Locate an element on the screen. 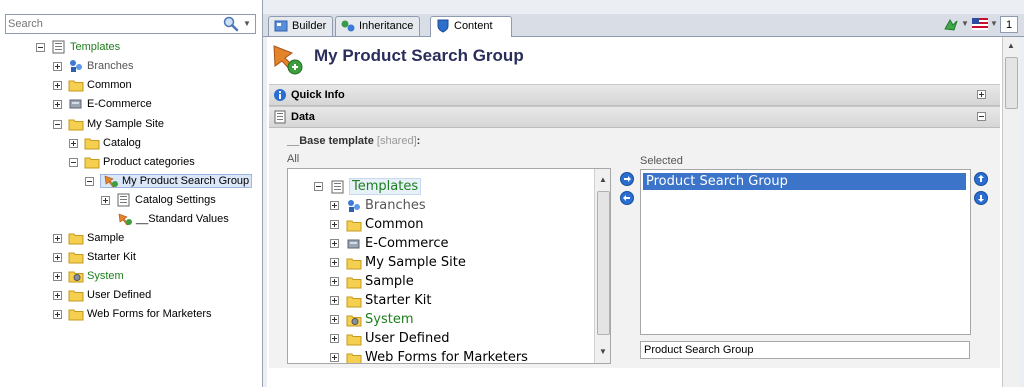 This screenshot has width=1024, height=387. version-selector: 1 is located at coordinates (1009, 24).